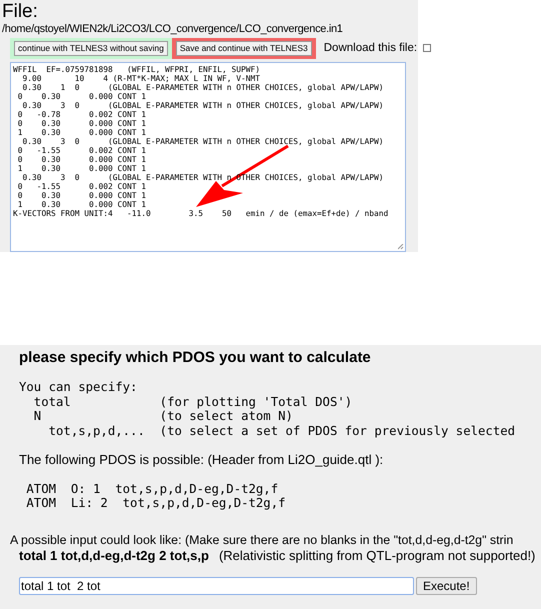 This screenshot has width=541, height=609. What do you see at coordinates (114, 555) in the screenshot?
I see `example-text: total 1 tot,d,d-eg,d-t2g 2 tot,s,p` at bounding box center [114, 555].